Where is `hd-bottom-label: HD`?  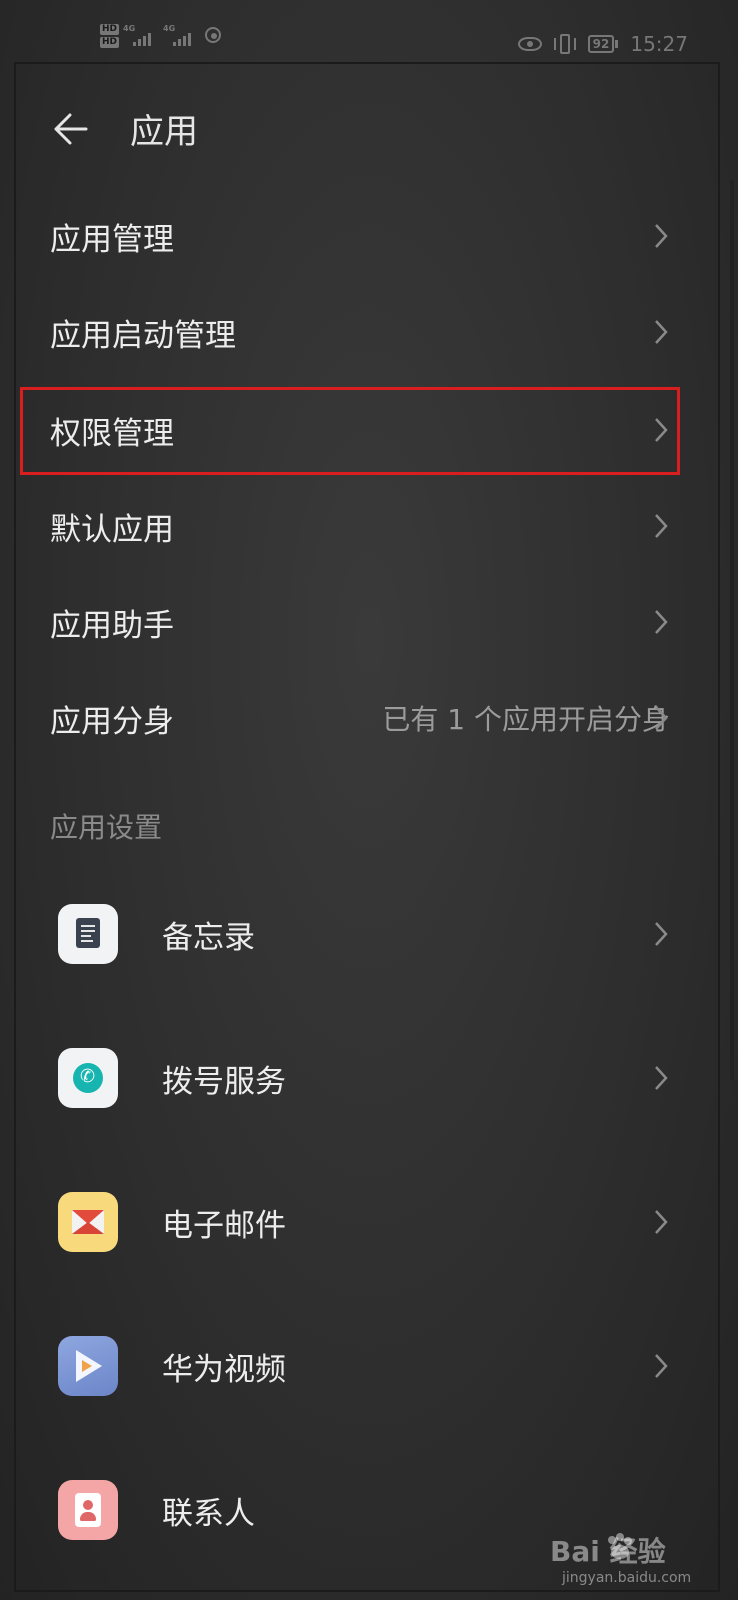 hd-bottom-label: HD is located at coordinates (110, 42).